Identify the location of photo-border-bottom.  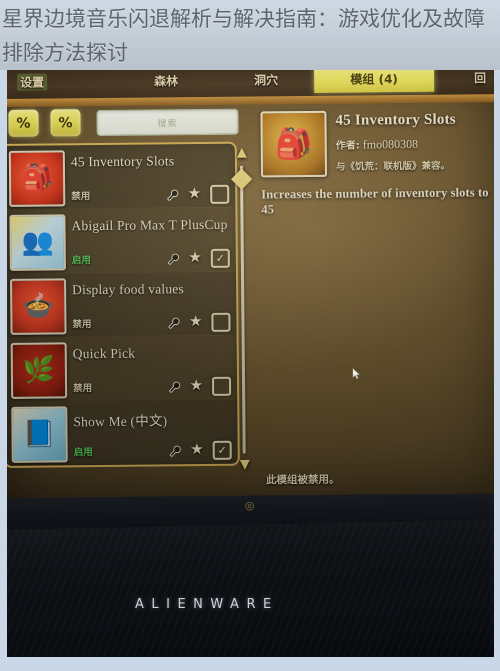
(250, 664).